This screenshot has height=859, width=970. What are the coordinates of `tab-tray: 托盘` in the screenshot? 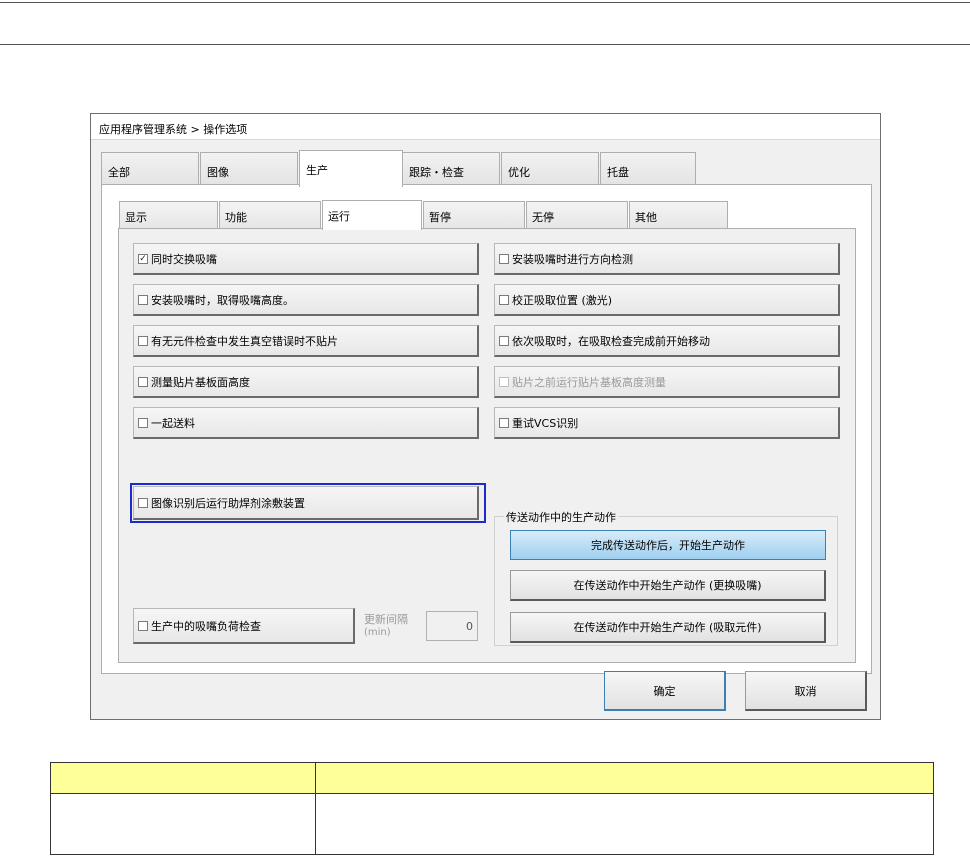 It's located at (648, 169).